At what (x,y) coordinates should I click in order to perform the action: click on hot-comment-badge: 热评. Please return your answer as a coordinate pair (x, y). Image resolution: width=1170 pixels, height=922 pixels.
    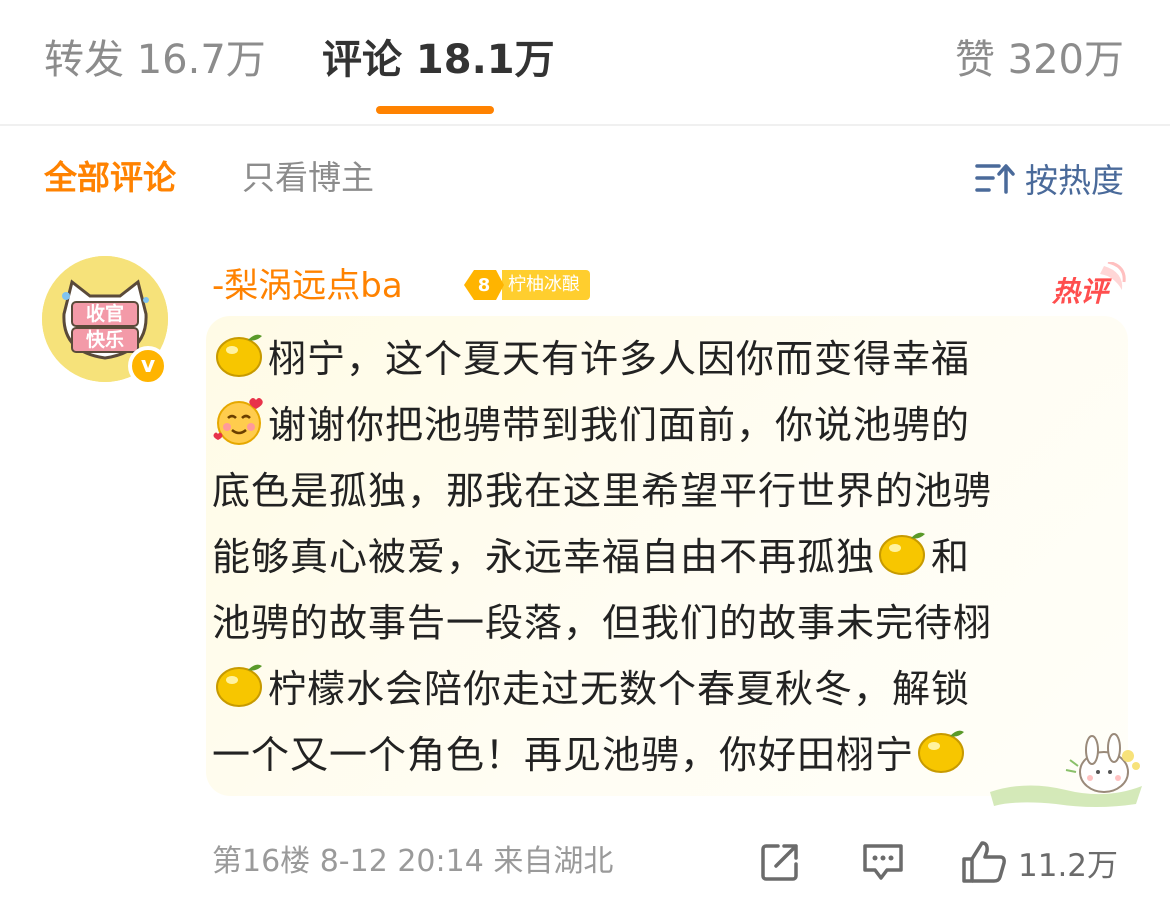
    Looking at the image, I should click on (1085, 285).